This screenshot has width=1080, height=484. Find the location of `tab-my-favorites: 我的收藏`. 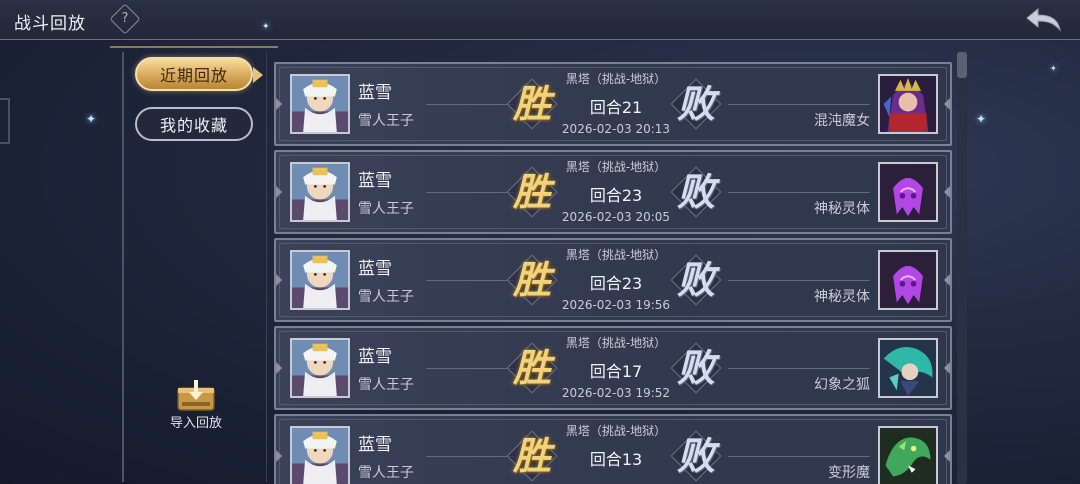

tab-my-favorites: 我的收藏 is located at coordinates (194, 124).